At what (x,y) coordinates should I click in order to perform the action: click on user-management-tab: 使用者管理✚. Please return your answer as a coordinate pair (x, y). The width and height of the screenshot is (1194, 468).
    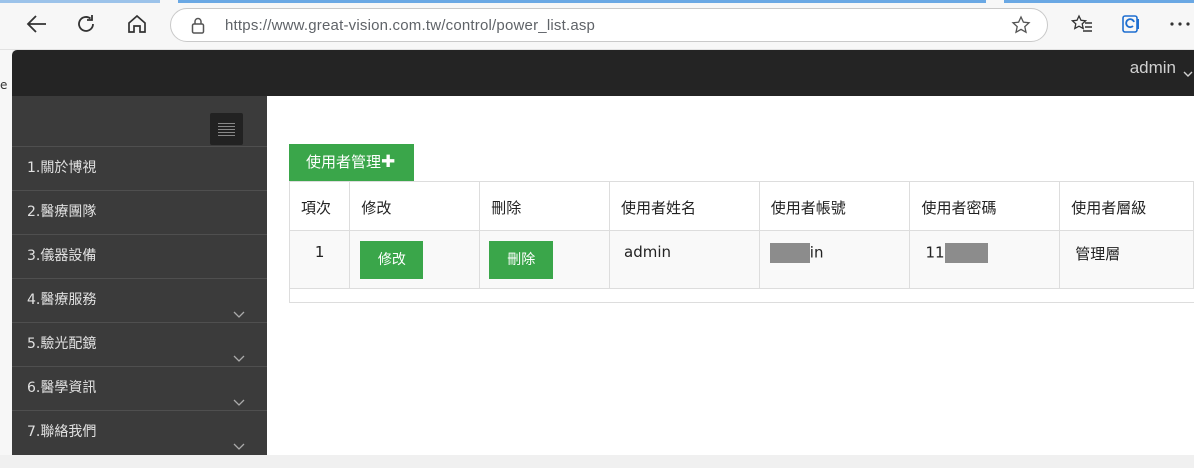
    Looking at the image, I should click on (351, 162).